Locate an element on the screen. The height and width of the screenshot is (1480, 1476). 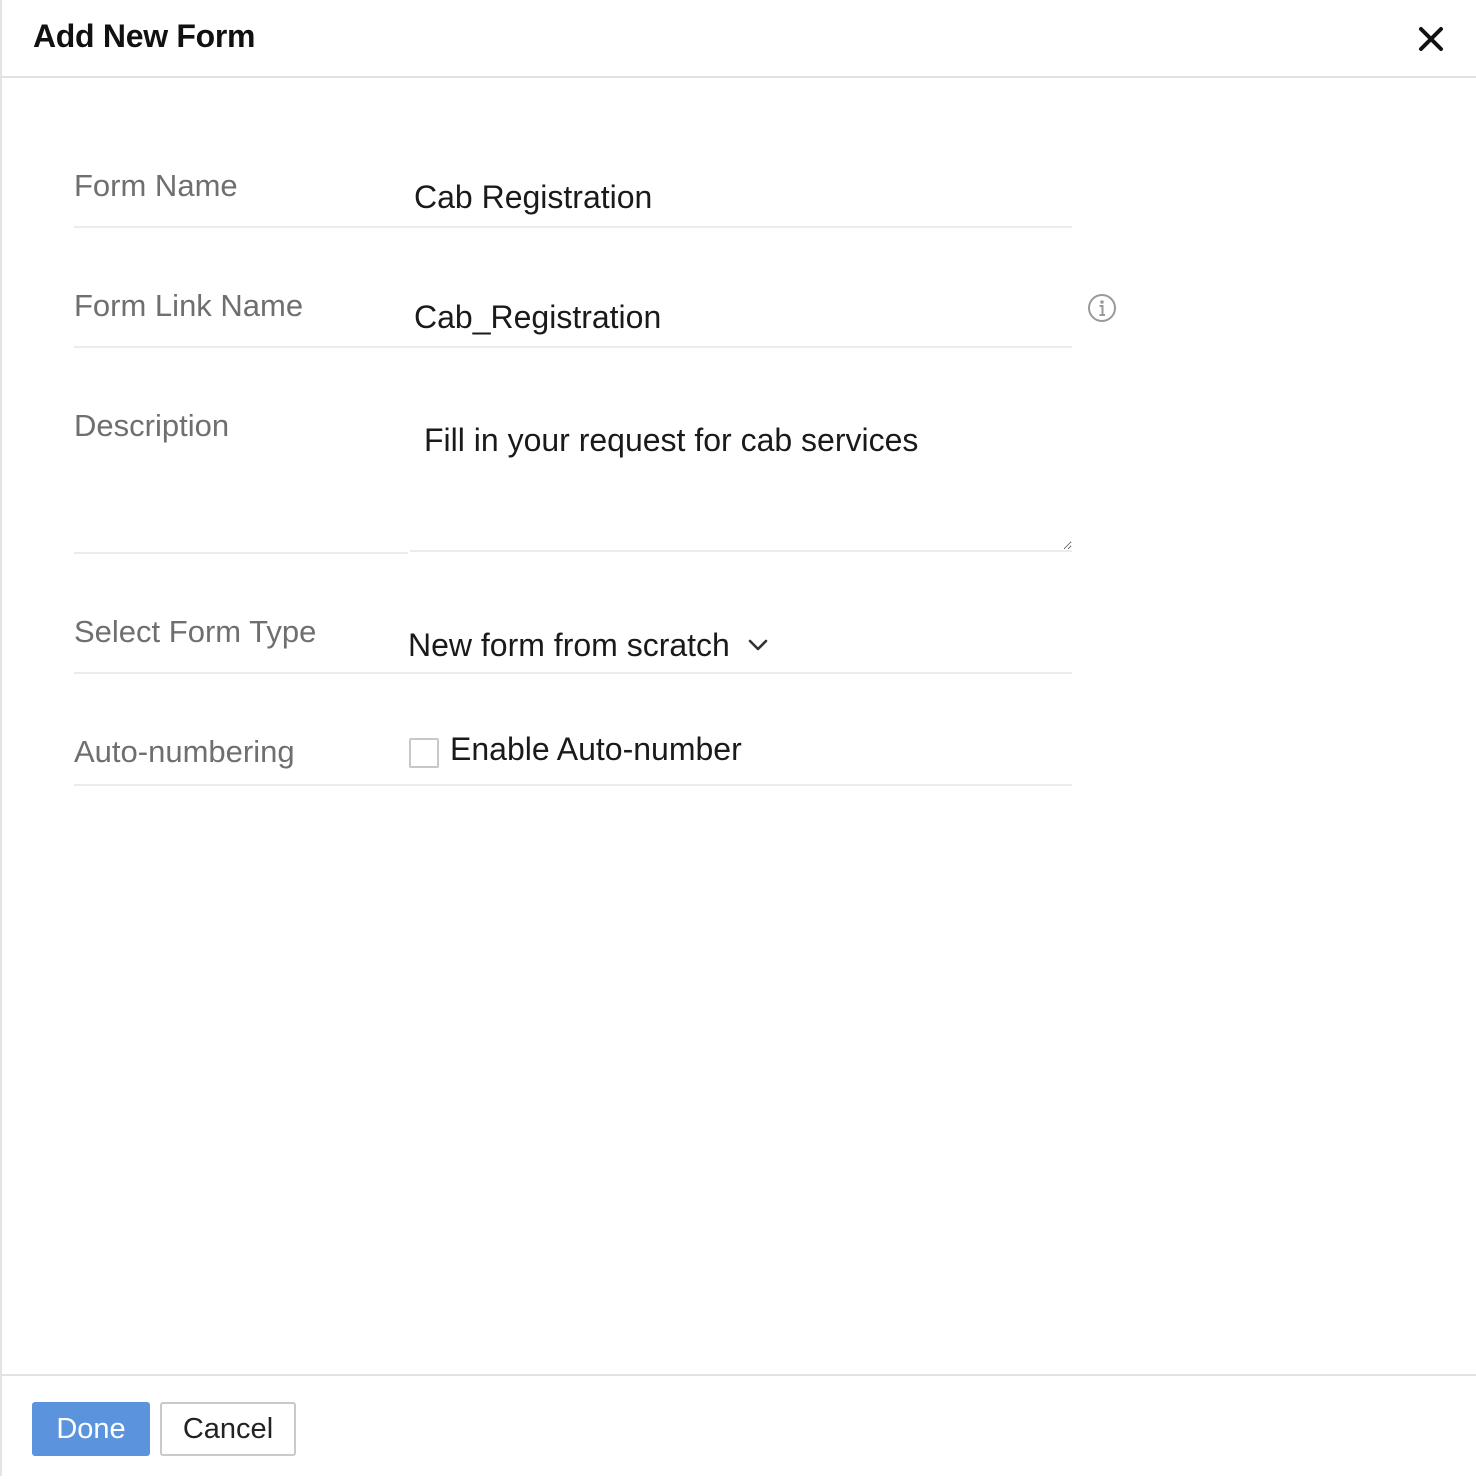
dialog-footer: Done Cancel is located at coordinates (739, 1427).